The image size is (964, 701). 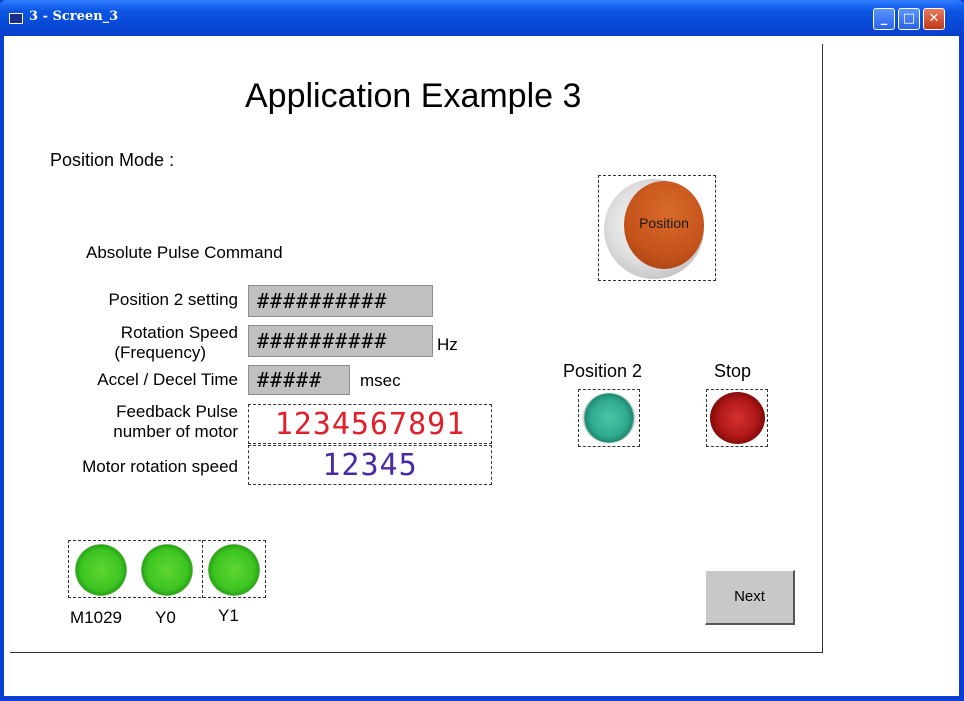 I want to click on y0-lamp-label: Y0, so click(x=165, y=617).